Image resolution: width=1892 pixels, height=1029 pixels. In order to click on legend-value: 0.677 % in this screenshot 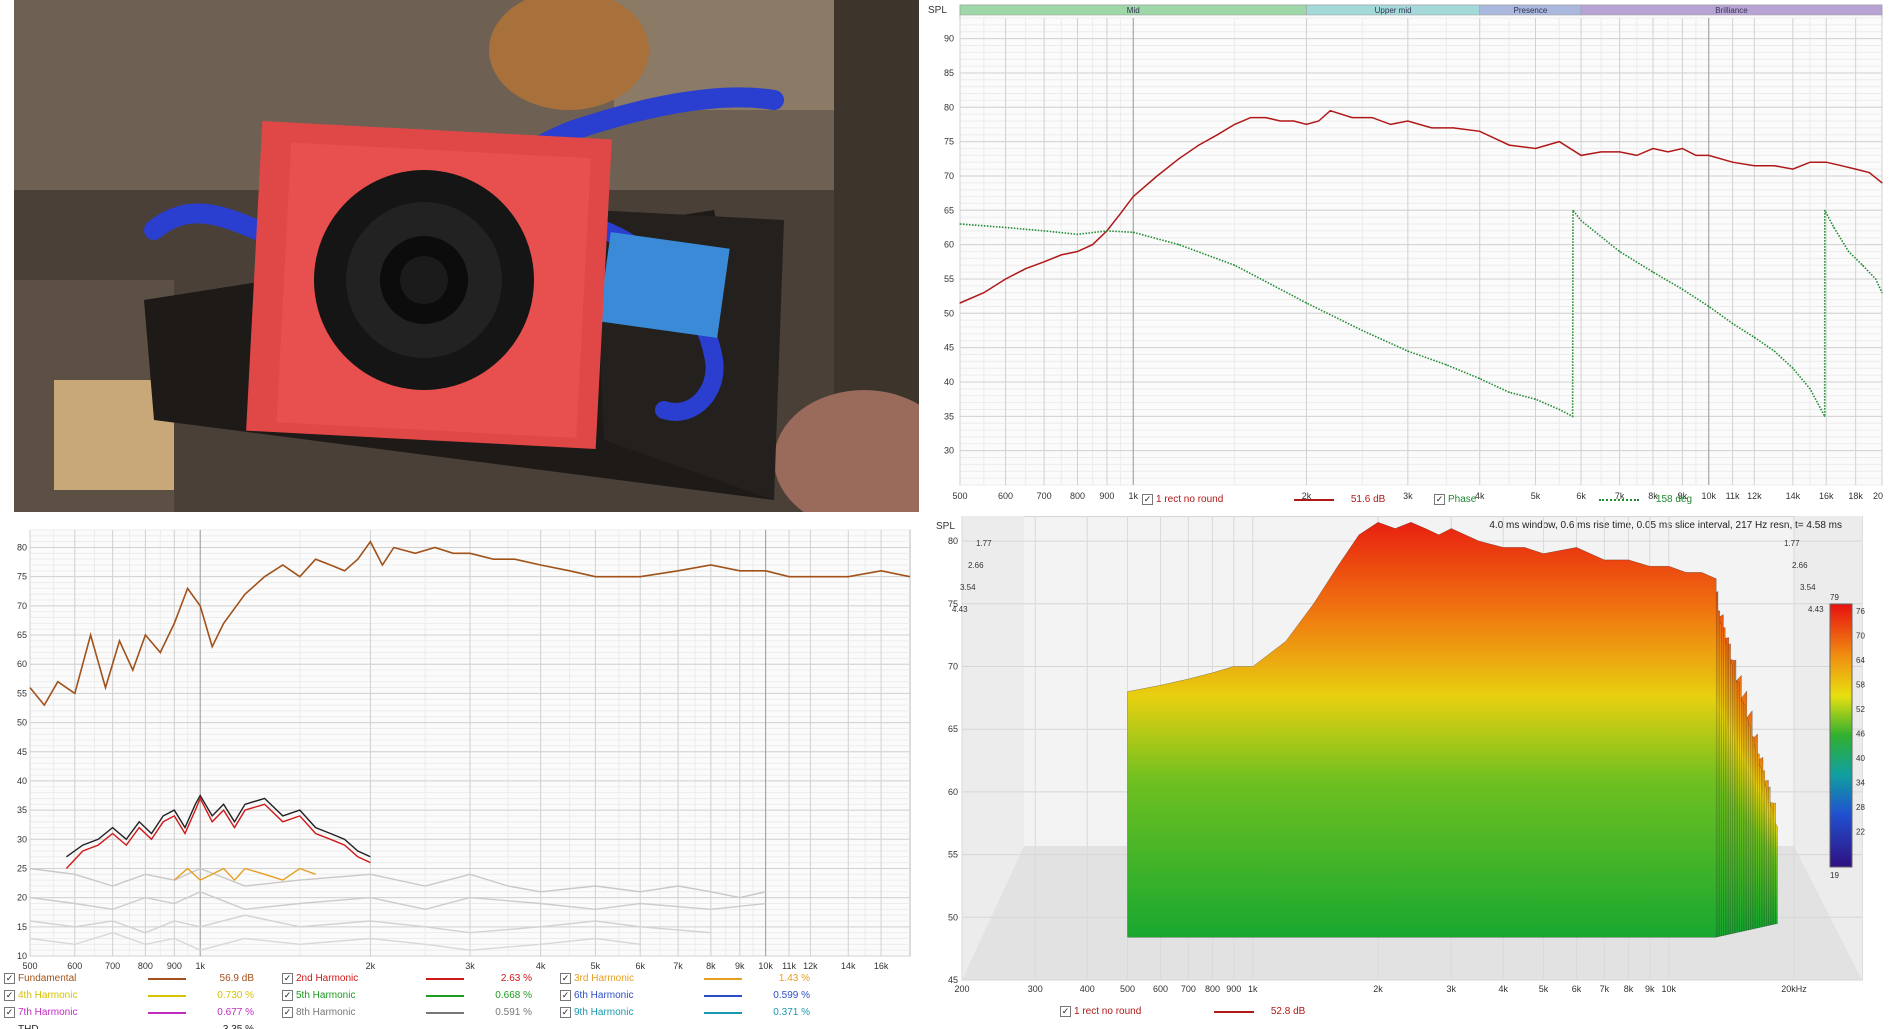, I will do `click(235, 1013)`.